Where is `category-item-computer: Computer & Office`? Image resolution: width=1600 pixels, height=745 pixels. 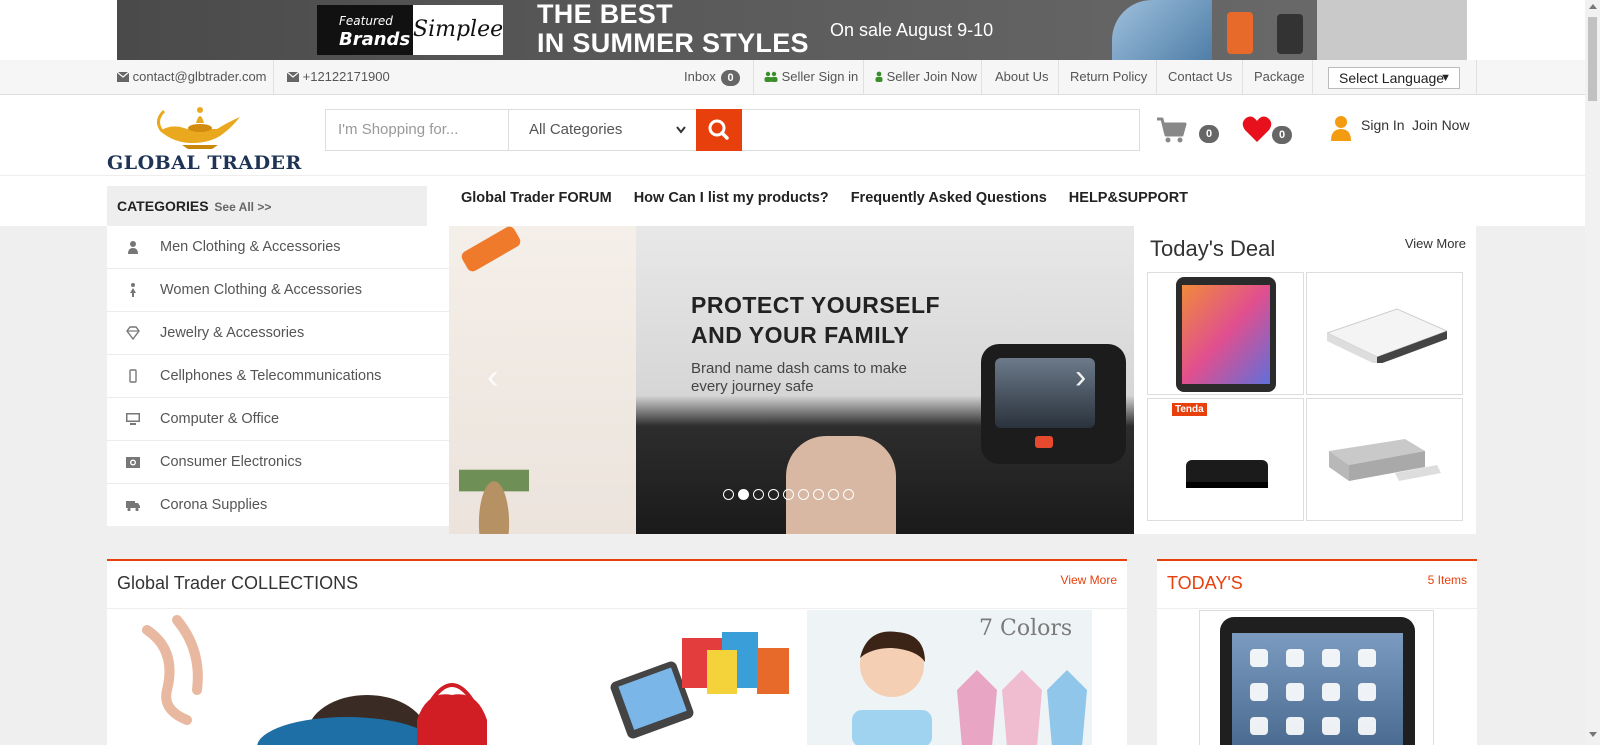 category-item-computer: Computer & Office is located at coordinates (278, 419).